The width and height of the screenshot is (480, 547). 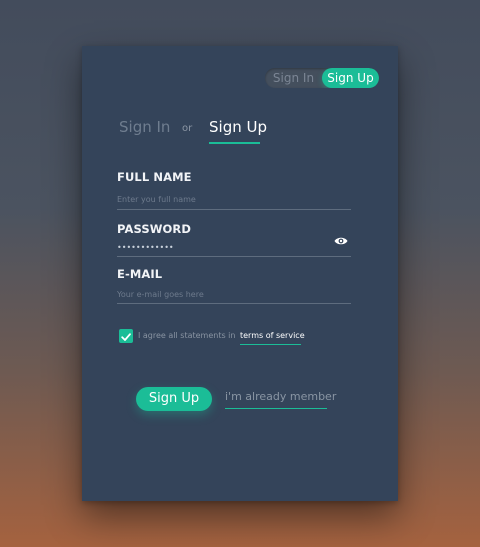 I want to click on terms-of-service-link: terms of service, so click(x=272, y=335).